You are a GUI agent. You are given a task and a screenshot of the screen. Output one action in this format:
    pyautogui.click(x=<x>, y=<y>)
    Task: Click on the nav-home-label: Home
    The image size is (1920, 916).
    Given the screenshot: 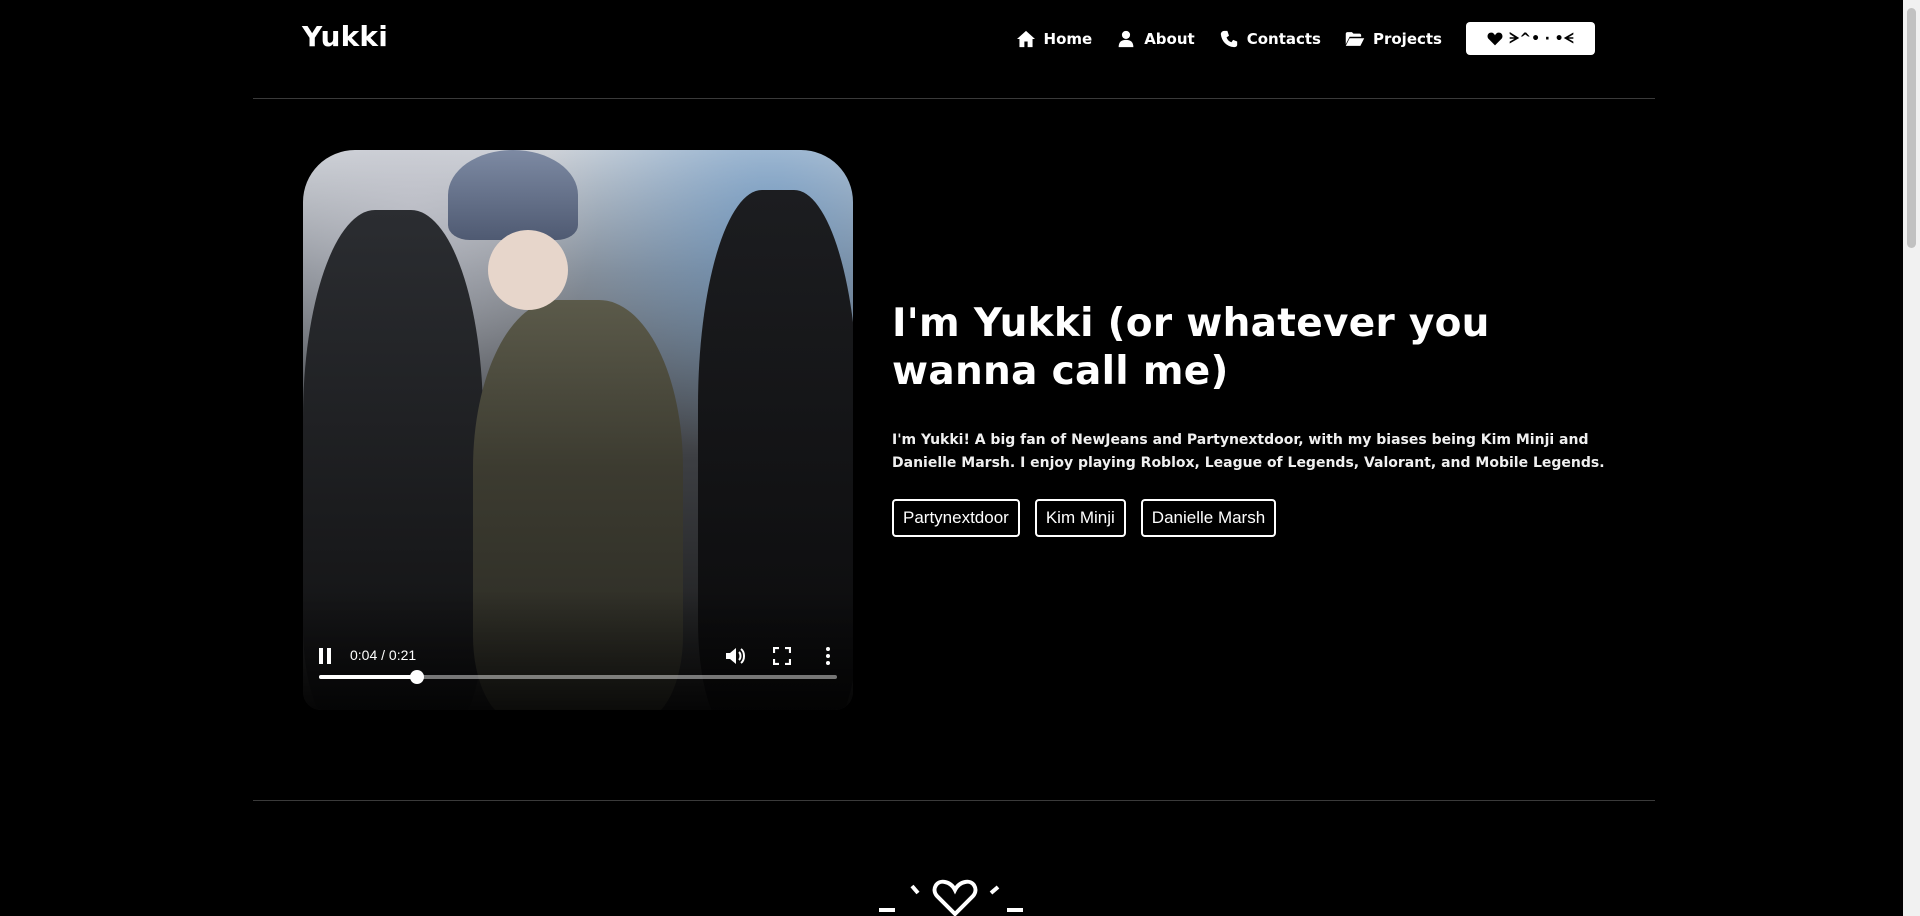 What is the action you would take?
    pyautogui.click(x=1068, y=38)
    